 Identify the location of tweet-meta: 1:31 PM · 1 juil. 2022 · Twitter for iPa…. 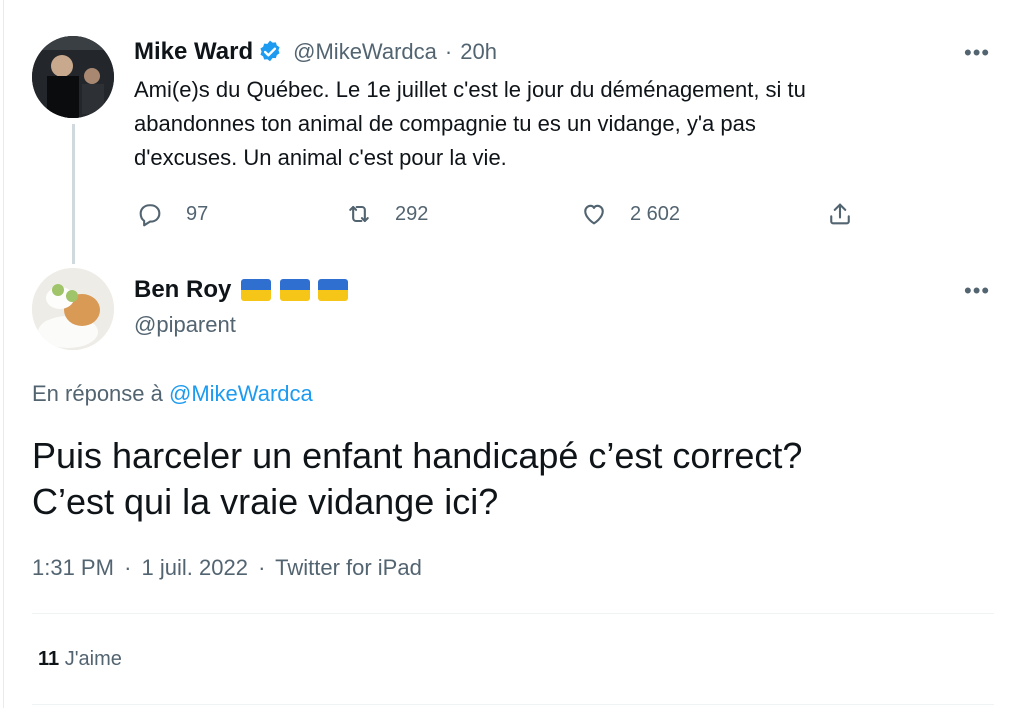
(227, 568).